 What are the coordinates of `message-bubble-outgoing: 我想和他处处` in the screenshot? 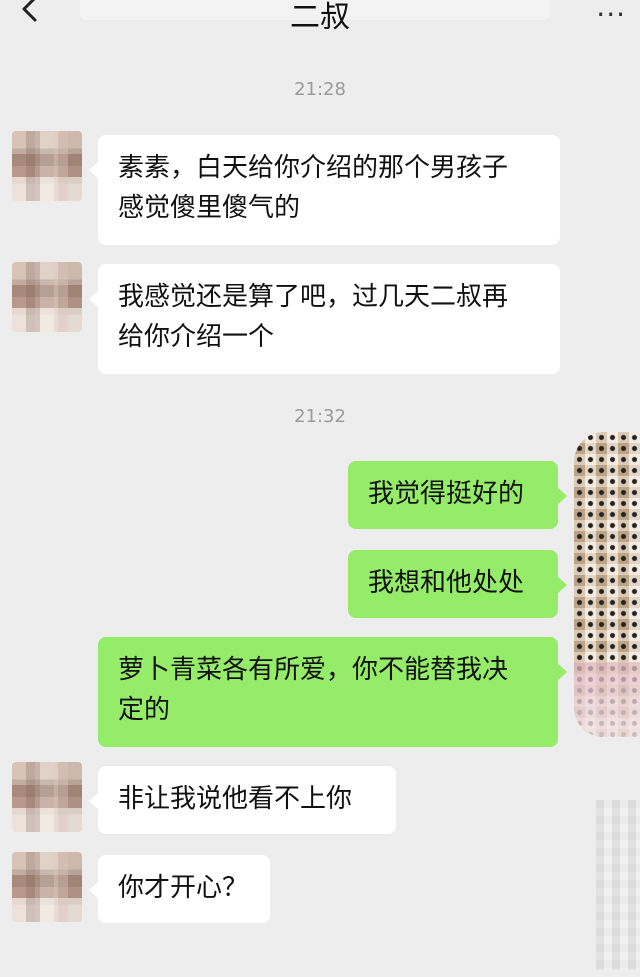 It's located at (457, 584).